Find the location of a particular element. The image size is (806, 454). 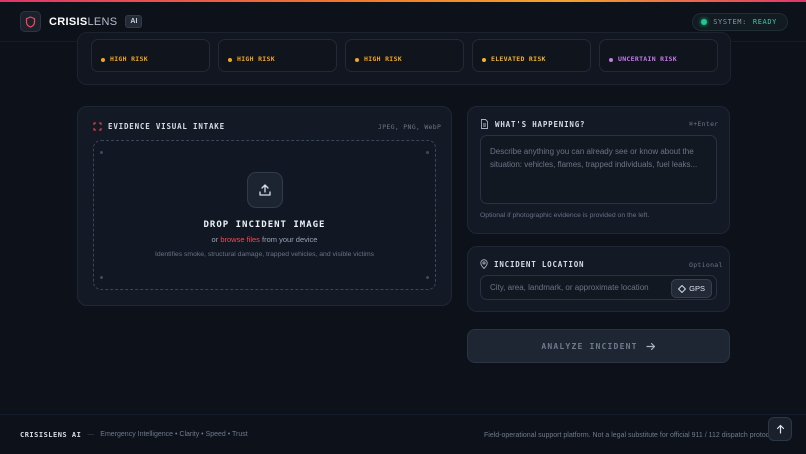

location-title: INCIDENT LOCATION is located at coordinates (532, 264).